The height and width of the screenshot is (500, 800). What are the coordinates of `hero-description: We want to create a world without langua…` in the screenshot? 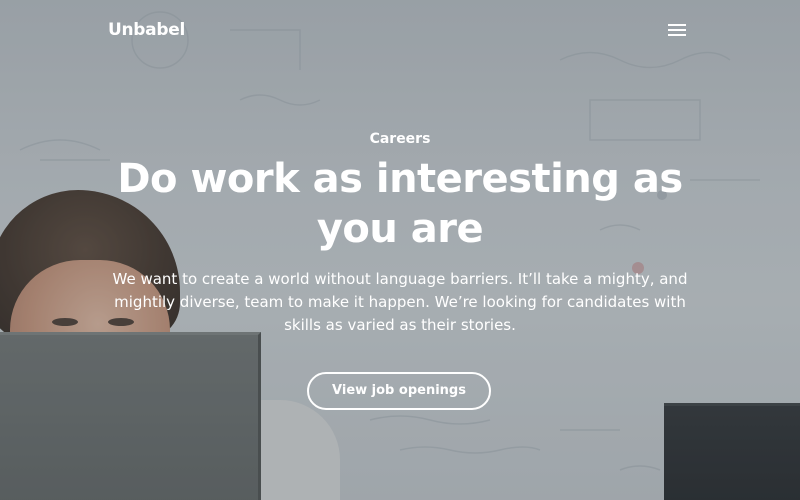 It's located at (400, 302).